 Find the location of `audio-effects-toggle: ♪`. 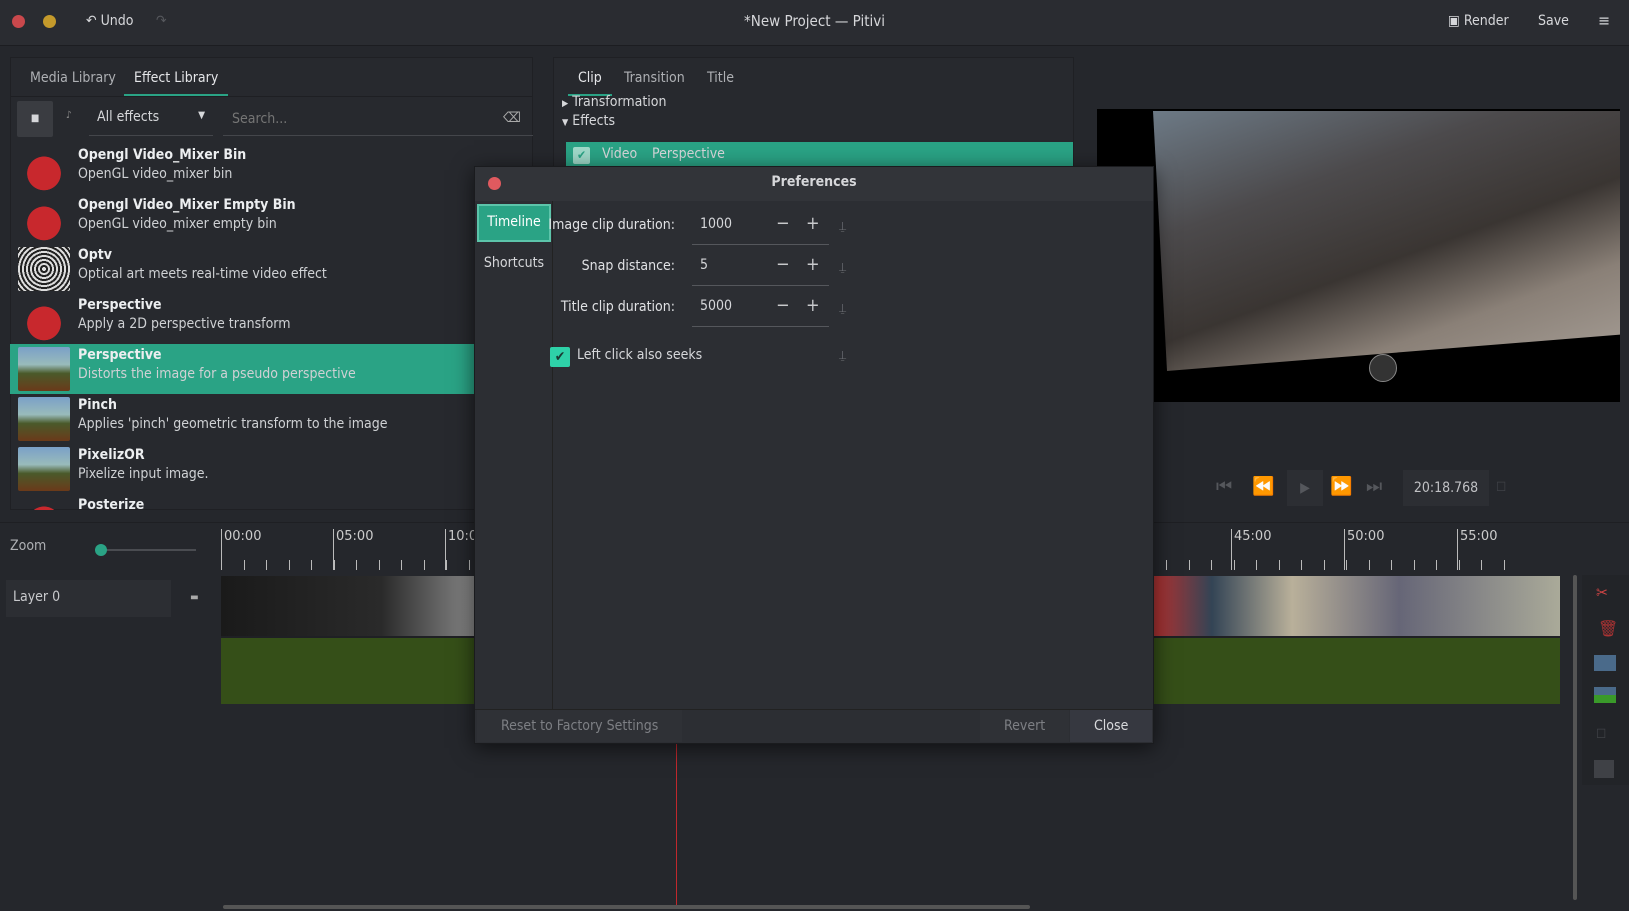

audio-effects-toggle: ♪ is located at coordinates (69, 115).